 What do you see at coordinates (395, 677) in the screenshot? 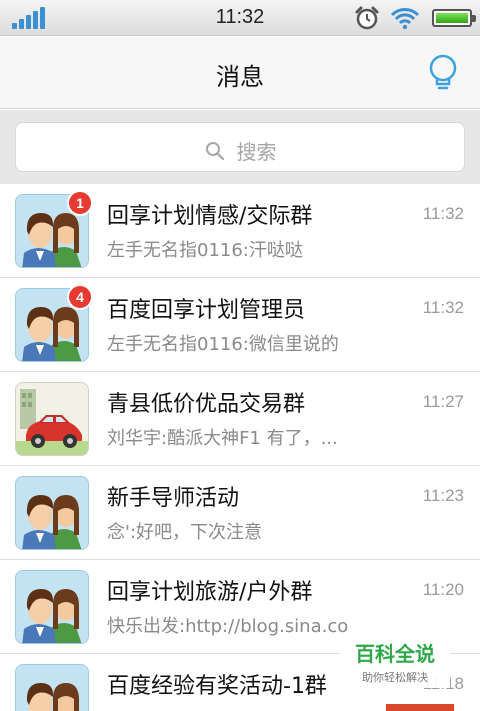
I see `watermark-subtitle: 助你轻松解决` at bounding box center [395, 677].